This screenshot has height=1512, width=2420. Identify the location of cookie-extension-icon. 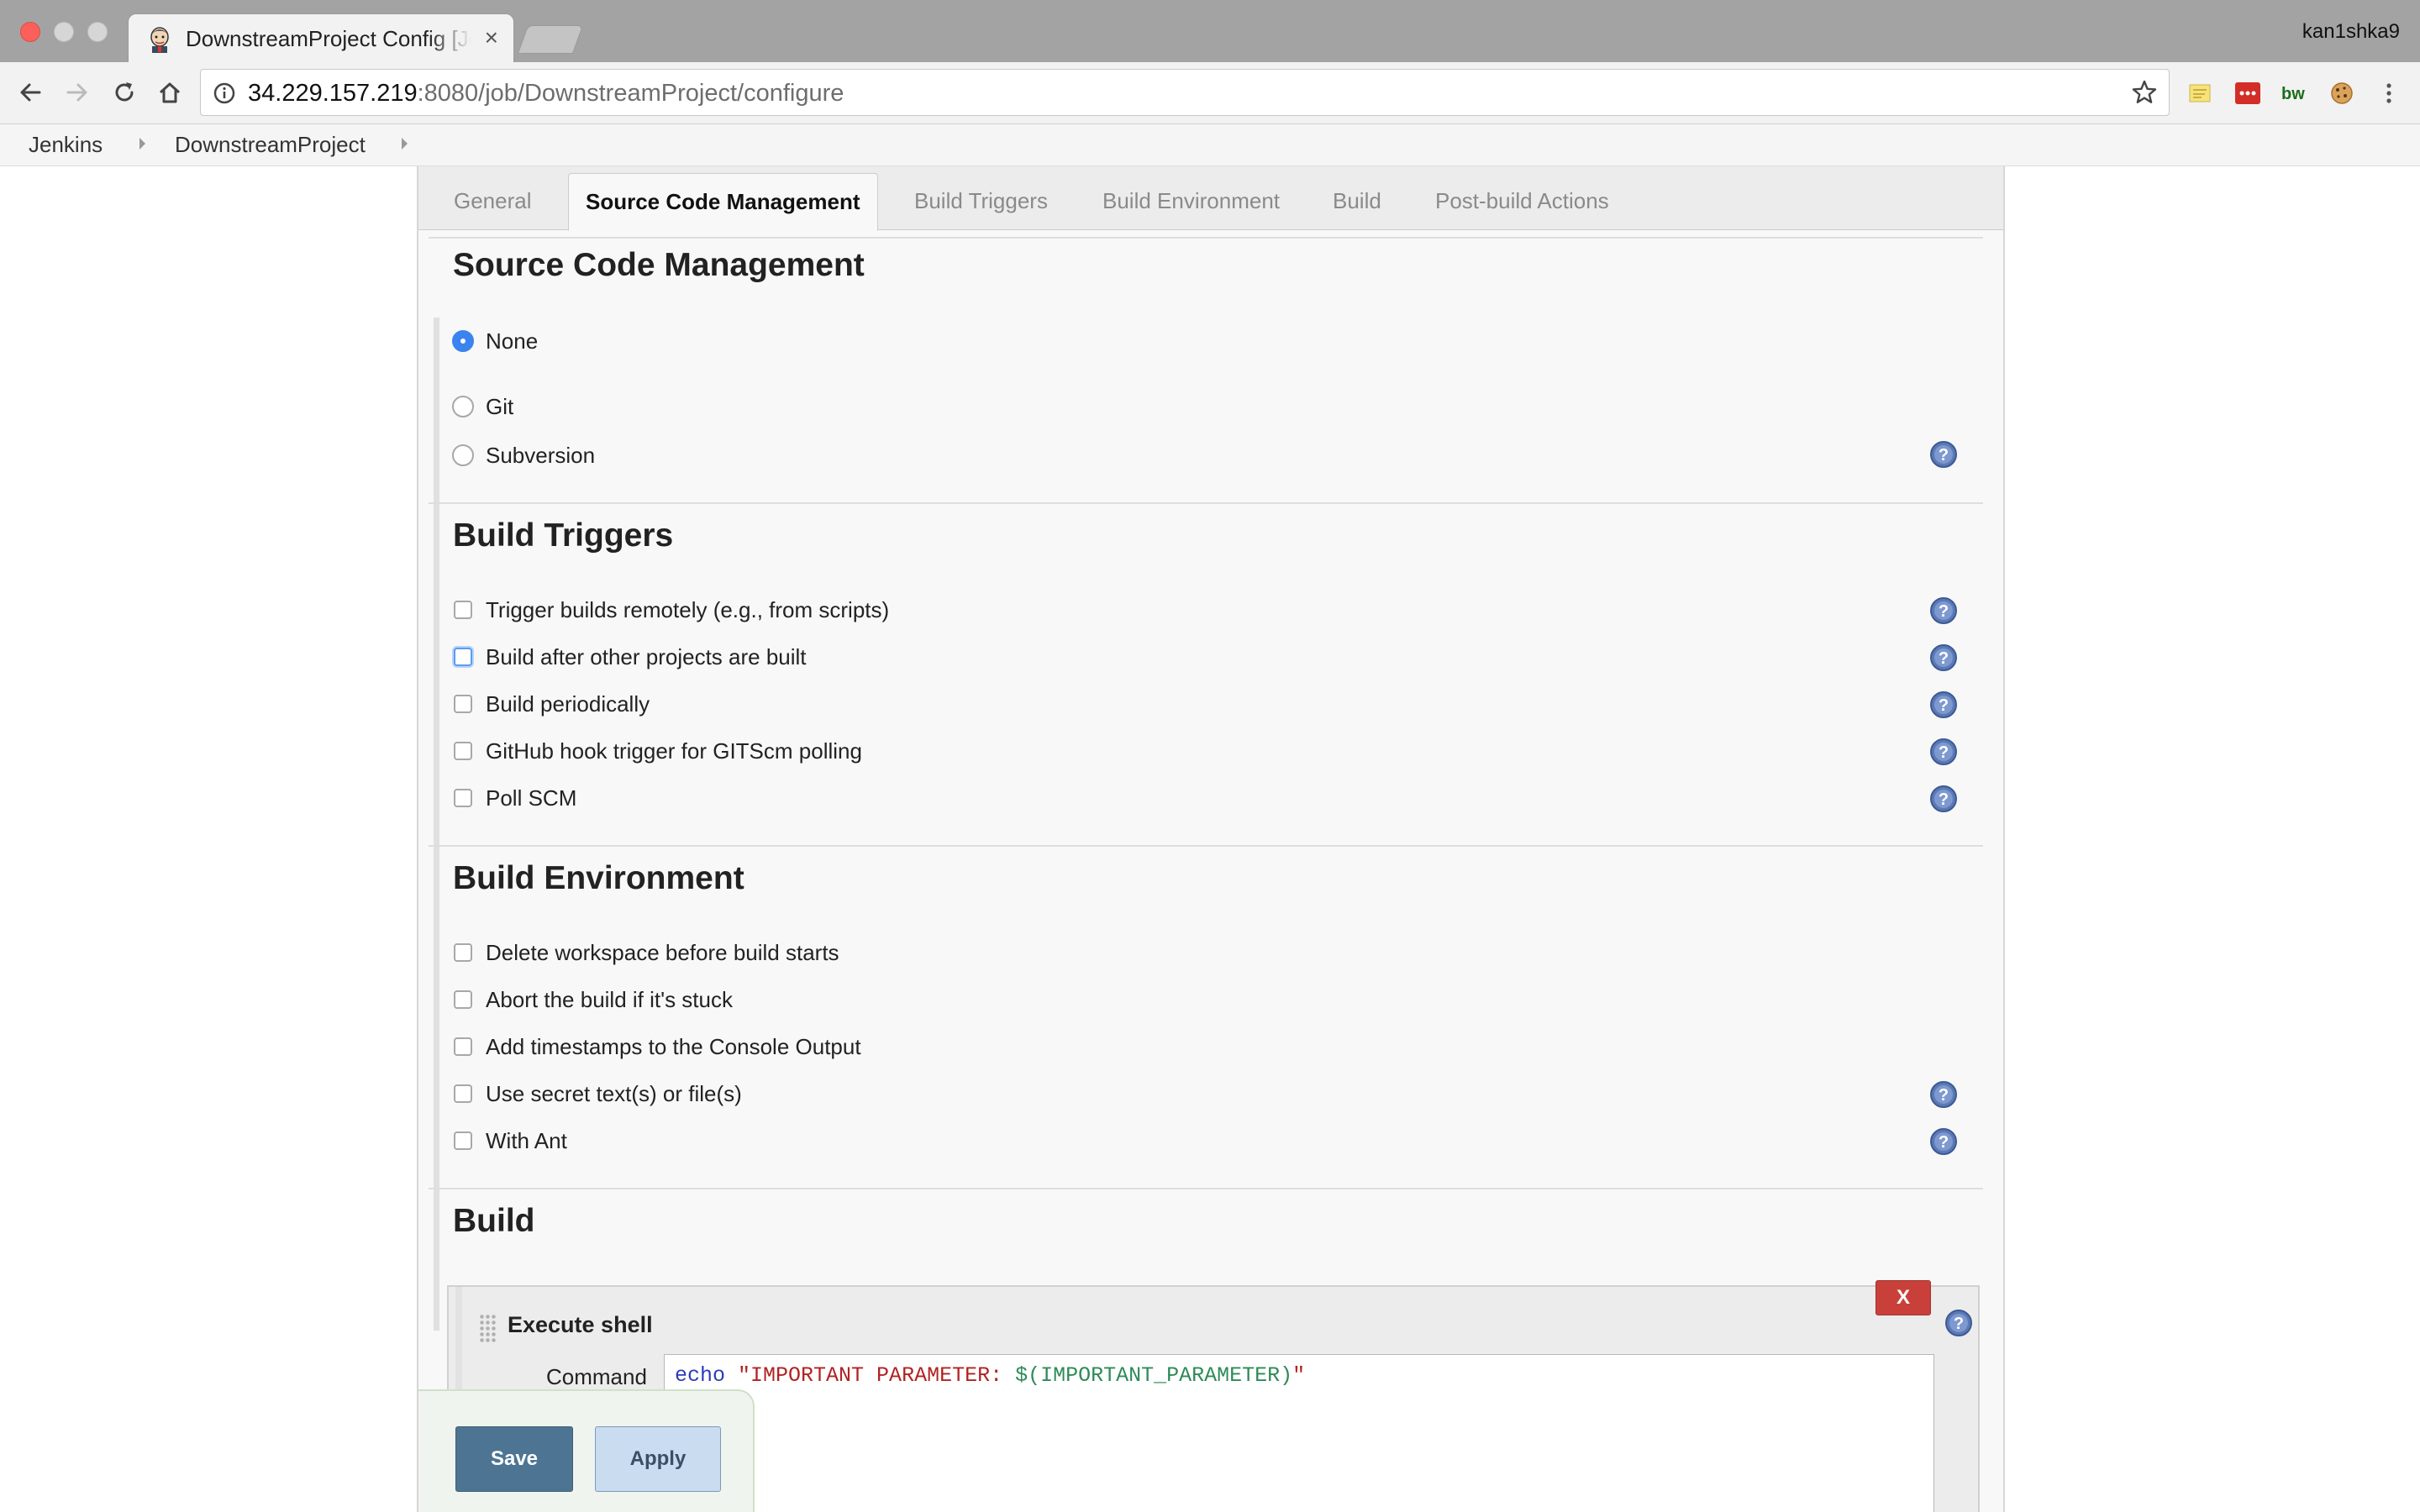
(2342, 93).